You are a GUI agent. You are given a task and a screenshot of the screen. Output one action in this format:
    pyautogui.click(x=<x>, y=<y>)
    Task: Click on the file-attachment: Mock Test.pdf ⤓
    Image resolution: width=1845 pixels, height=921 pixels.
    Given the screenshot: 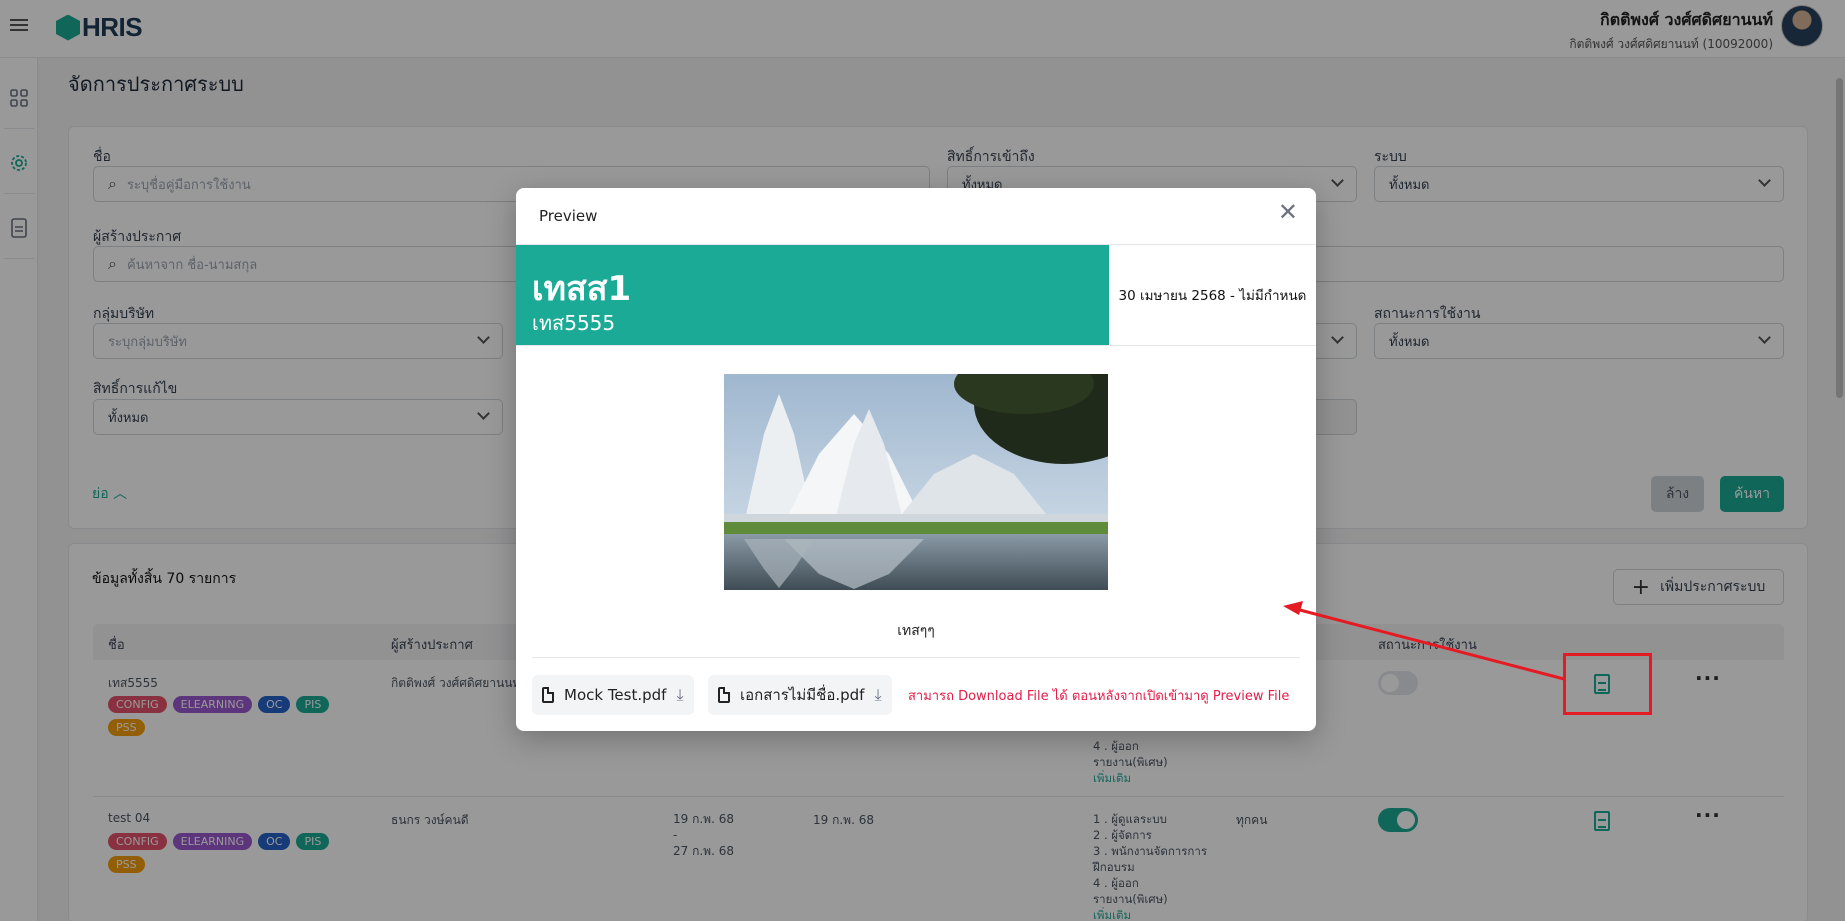 What is the action you would take?
    pyautogui.click(x=613, y=695)
    